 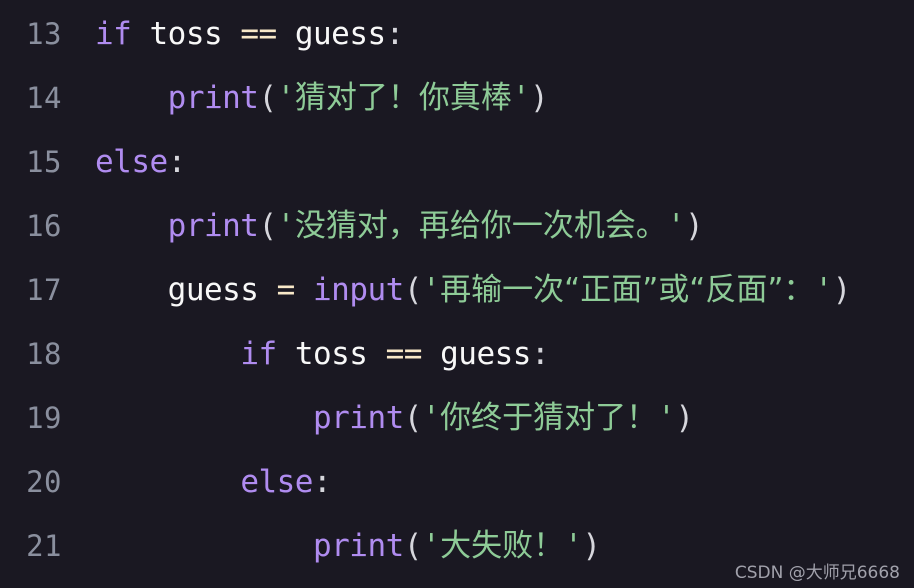 I want to click on code-line: 15 else:, so click(x=457, y=162).